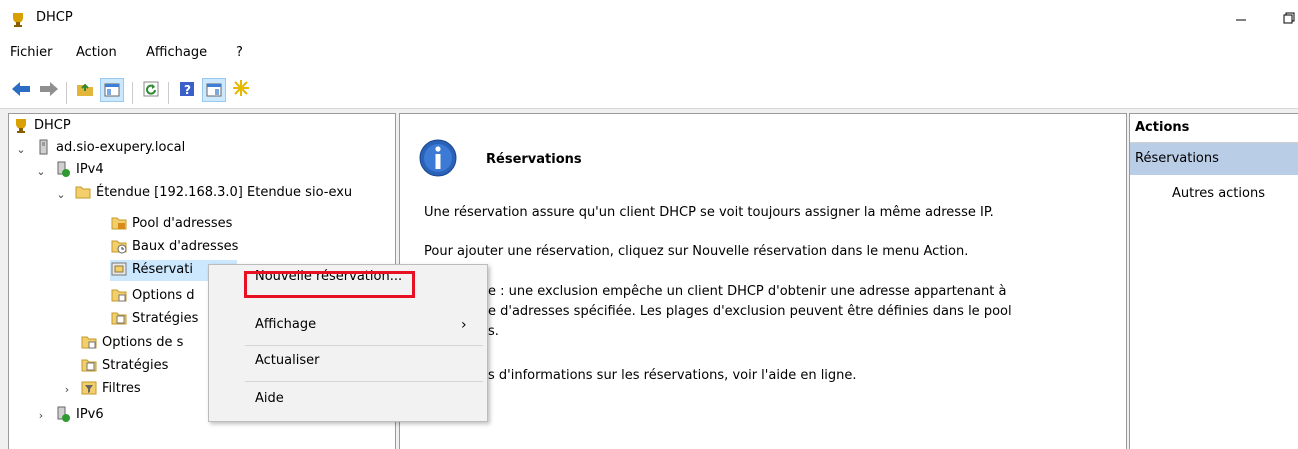 This screenshot has height=449, width=1298. Describe the element at coordinates (1213, 281) in the screenshot. I see `actions-pane: Actions Réservations Autres actions` at that location.